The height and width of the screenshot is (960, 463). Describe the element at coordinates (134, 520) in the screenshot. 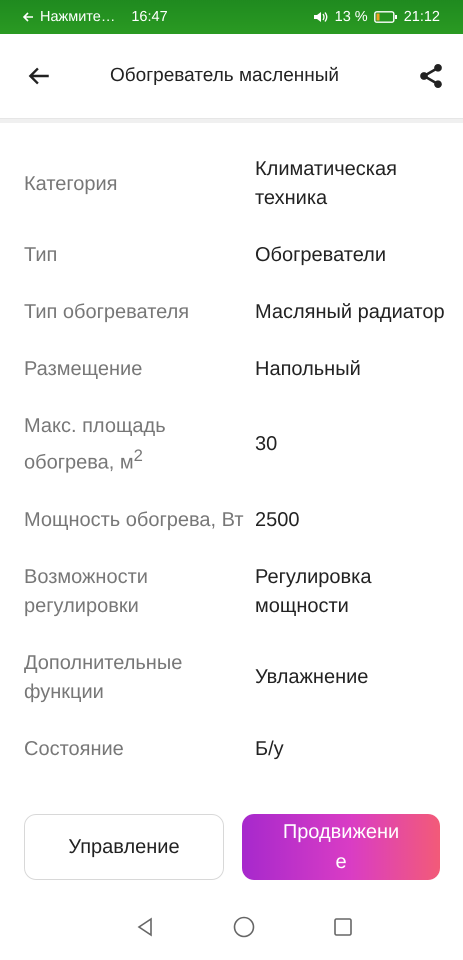

I see `spec-label: Мощность обогрева, Вт` at that location.